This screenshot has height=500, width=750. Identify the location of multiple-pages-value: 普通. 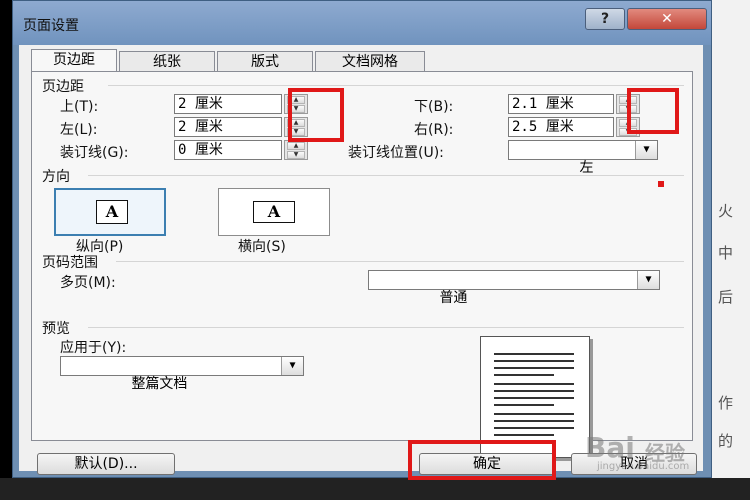
(453, 298).